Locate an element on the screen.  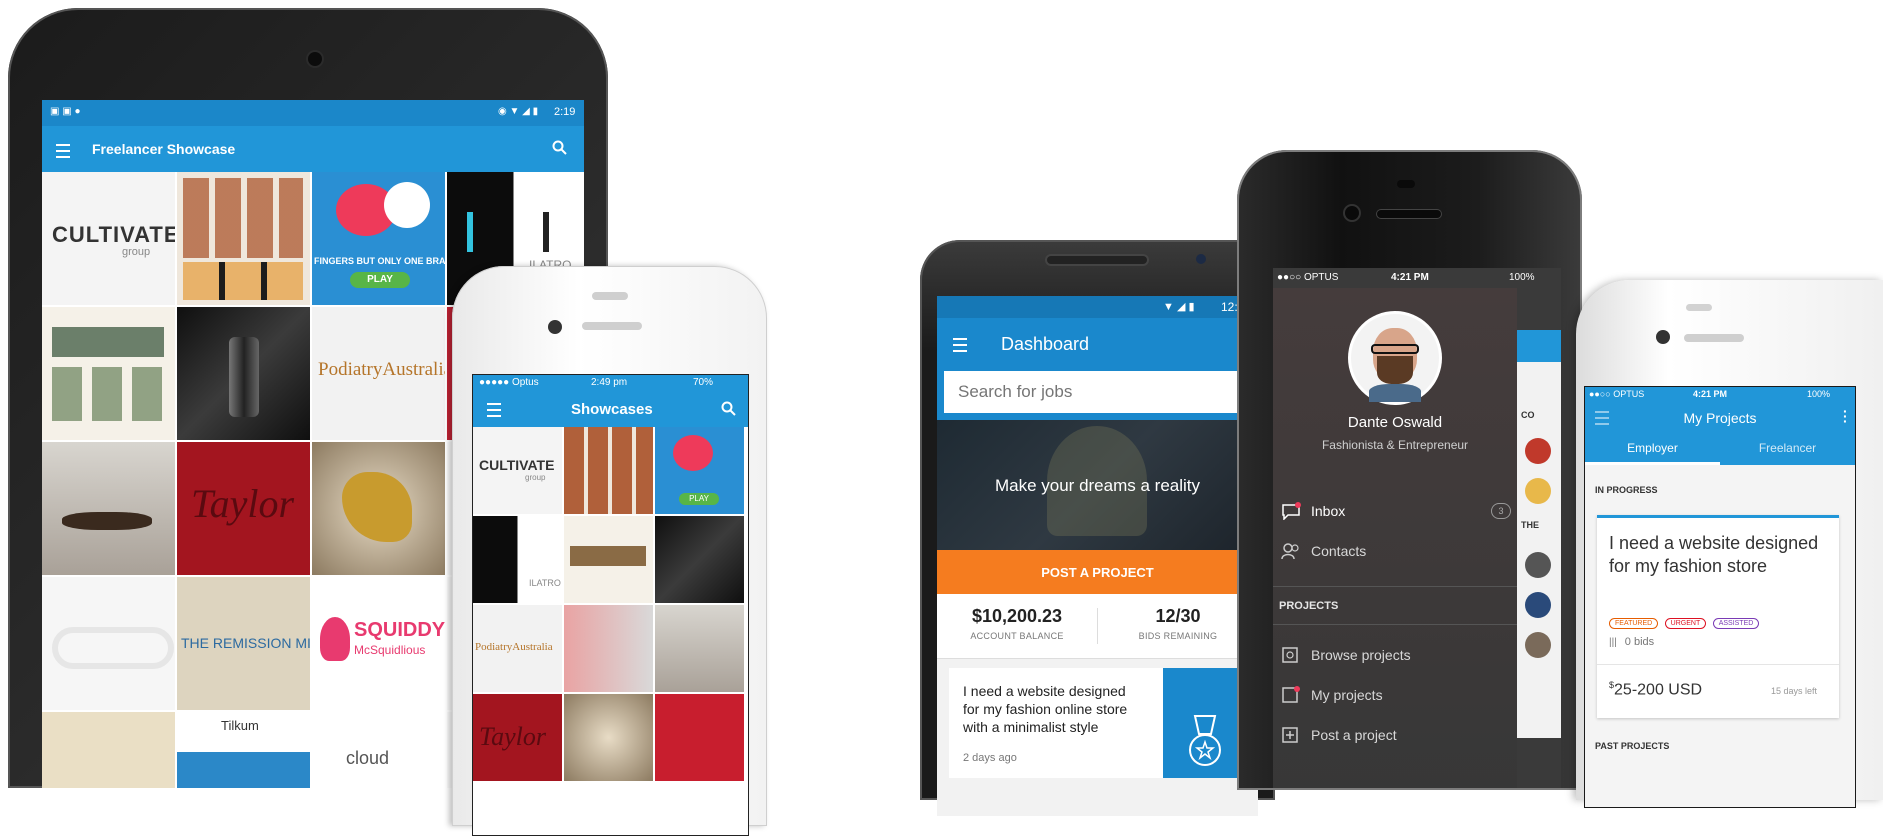
tab-bar: Employer Freelancer is located at coordinates (1720, 449).